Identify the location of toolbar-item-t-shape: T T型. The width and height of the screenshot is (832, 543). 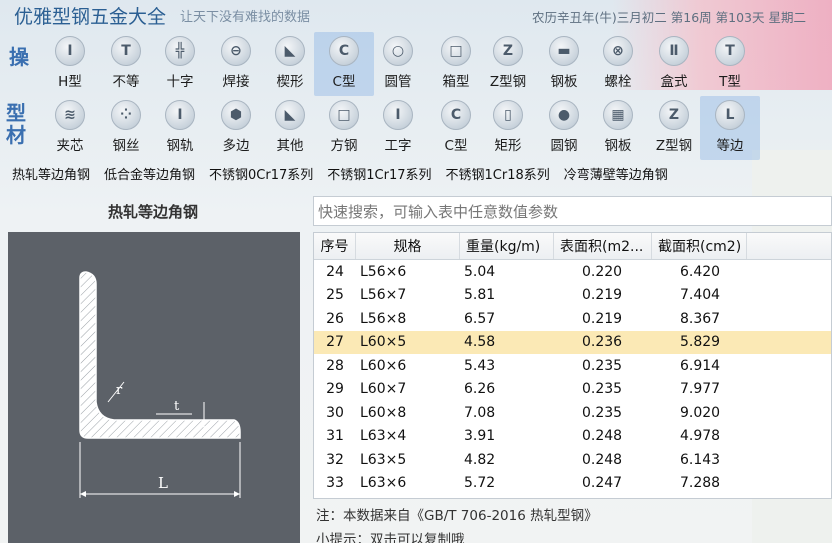
(730, 64).